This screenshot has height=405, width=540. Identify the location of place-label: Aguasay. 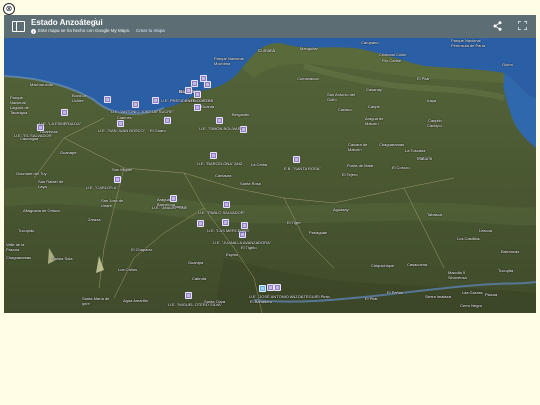
(341, 209).